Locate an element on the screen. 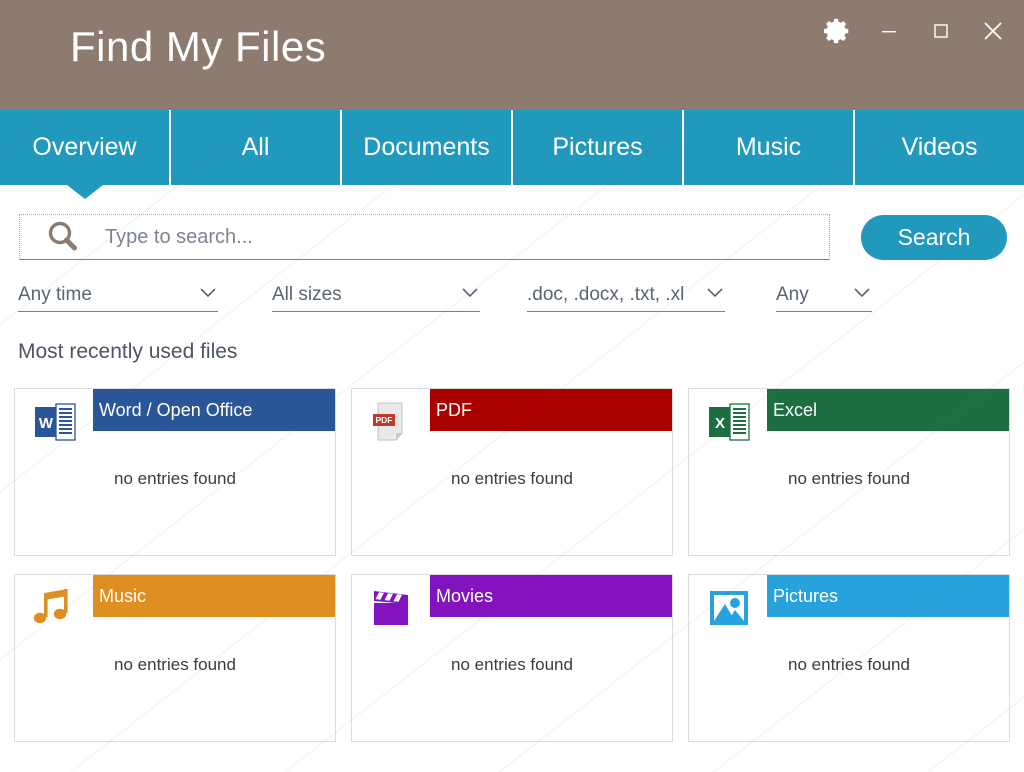  card-word: W Word / Open Office no entries found is located at coordinates (175, 472).